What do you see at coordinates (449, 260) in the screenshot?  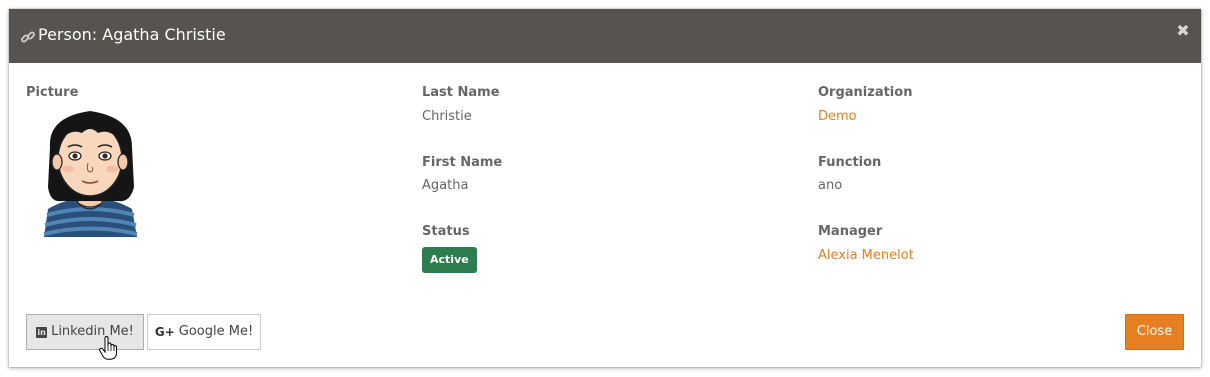 I see `status-badge: Active` at bounding box center [449, 260].